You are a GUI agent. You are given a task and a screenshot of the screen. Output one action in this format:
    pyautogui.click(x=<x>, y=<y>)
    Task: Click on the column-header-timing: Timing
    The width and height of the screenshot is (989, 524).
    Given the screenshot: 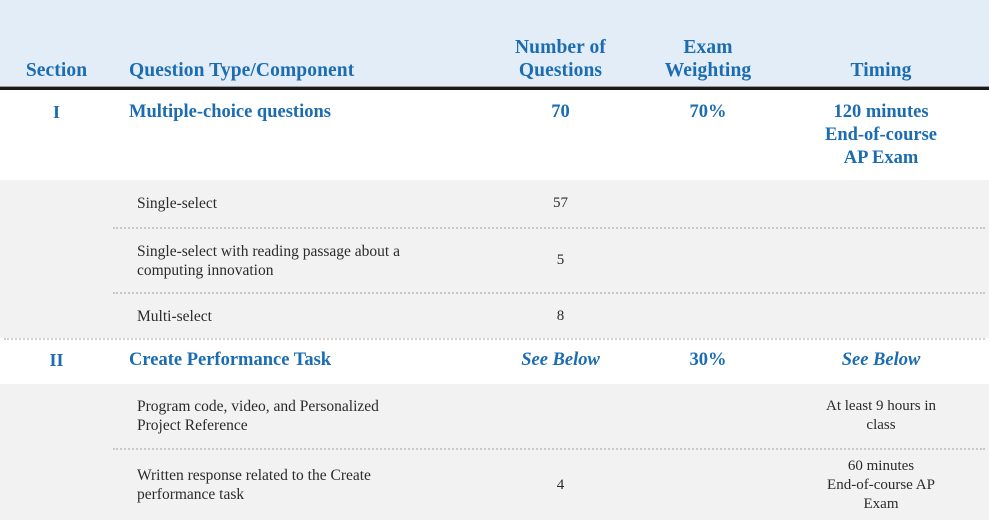 What is the action you would take?
    pyautogui.click(x=881, y=70)
    